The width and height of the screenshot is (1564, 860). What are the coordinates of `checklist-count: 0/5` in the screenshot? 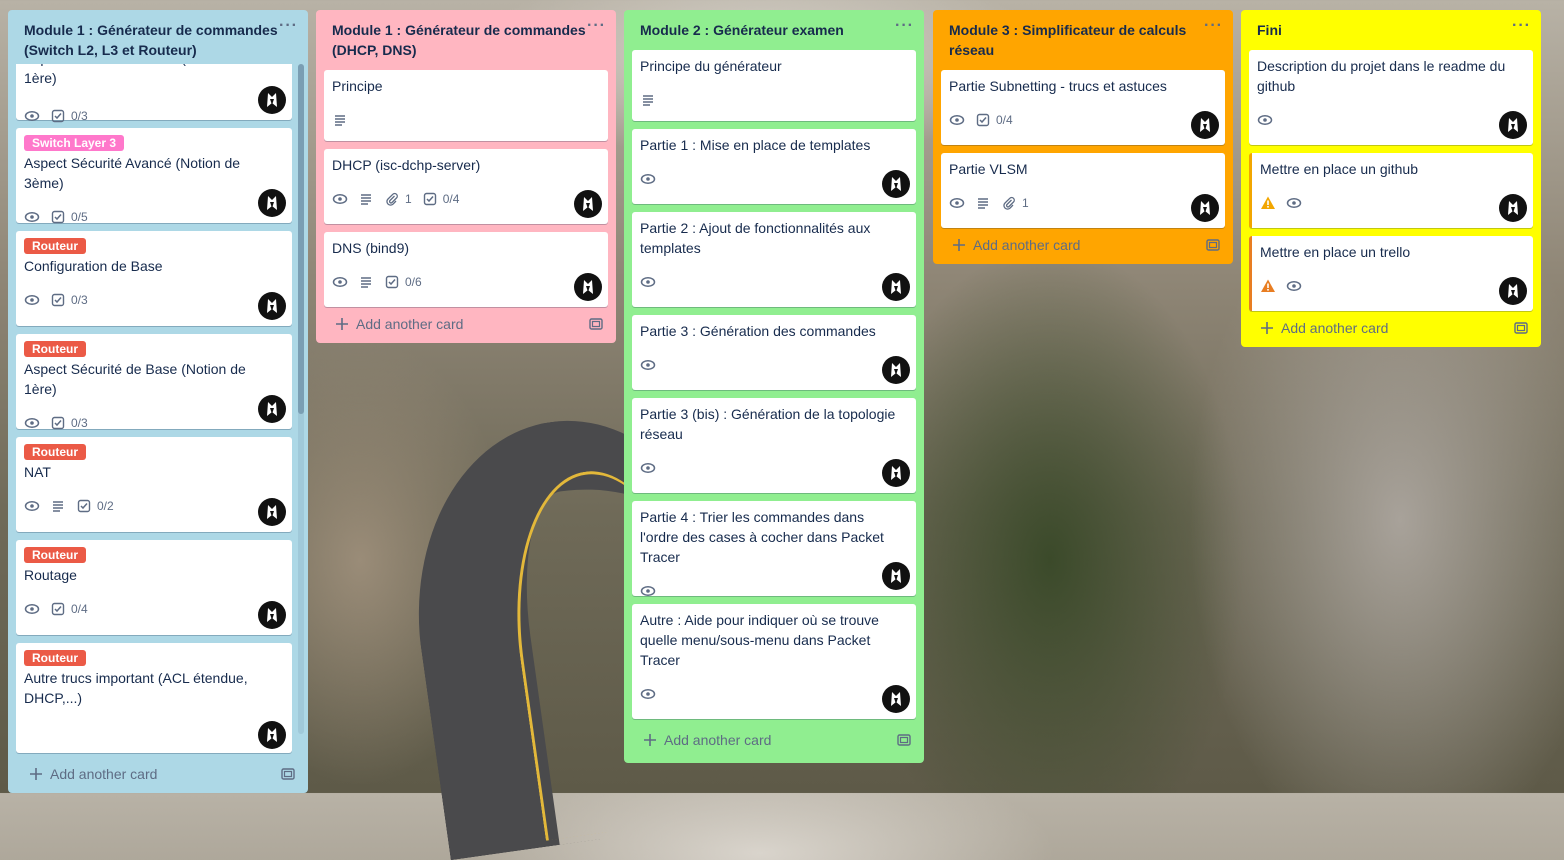 It's located at (79, 217).